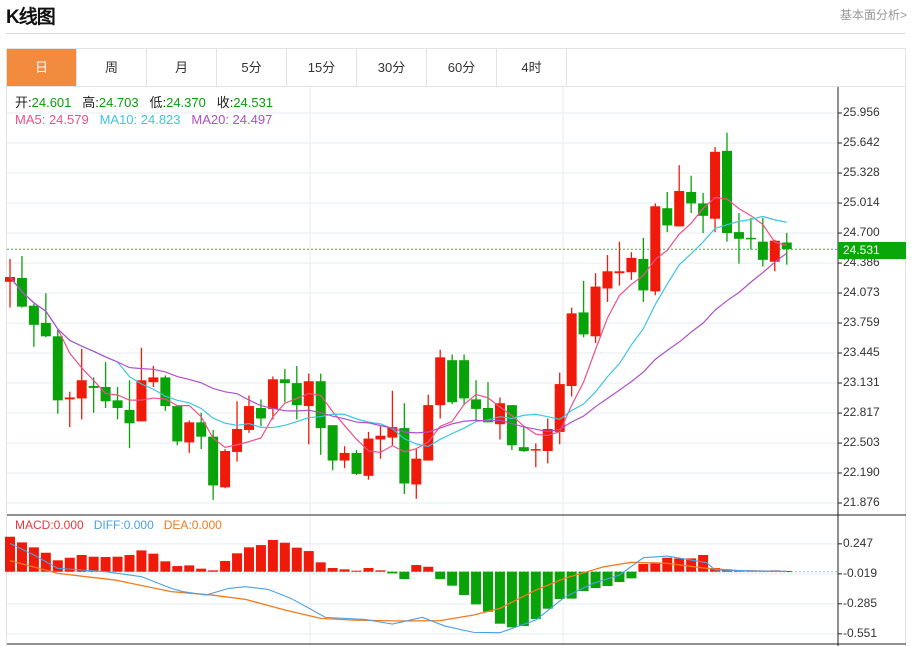 This screenshot has height=646, width=911. I want to click on price-tick-label: 25.956, so click(861, 112).